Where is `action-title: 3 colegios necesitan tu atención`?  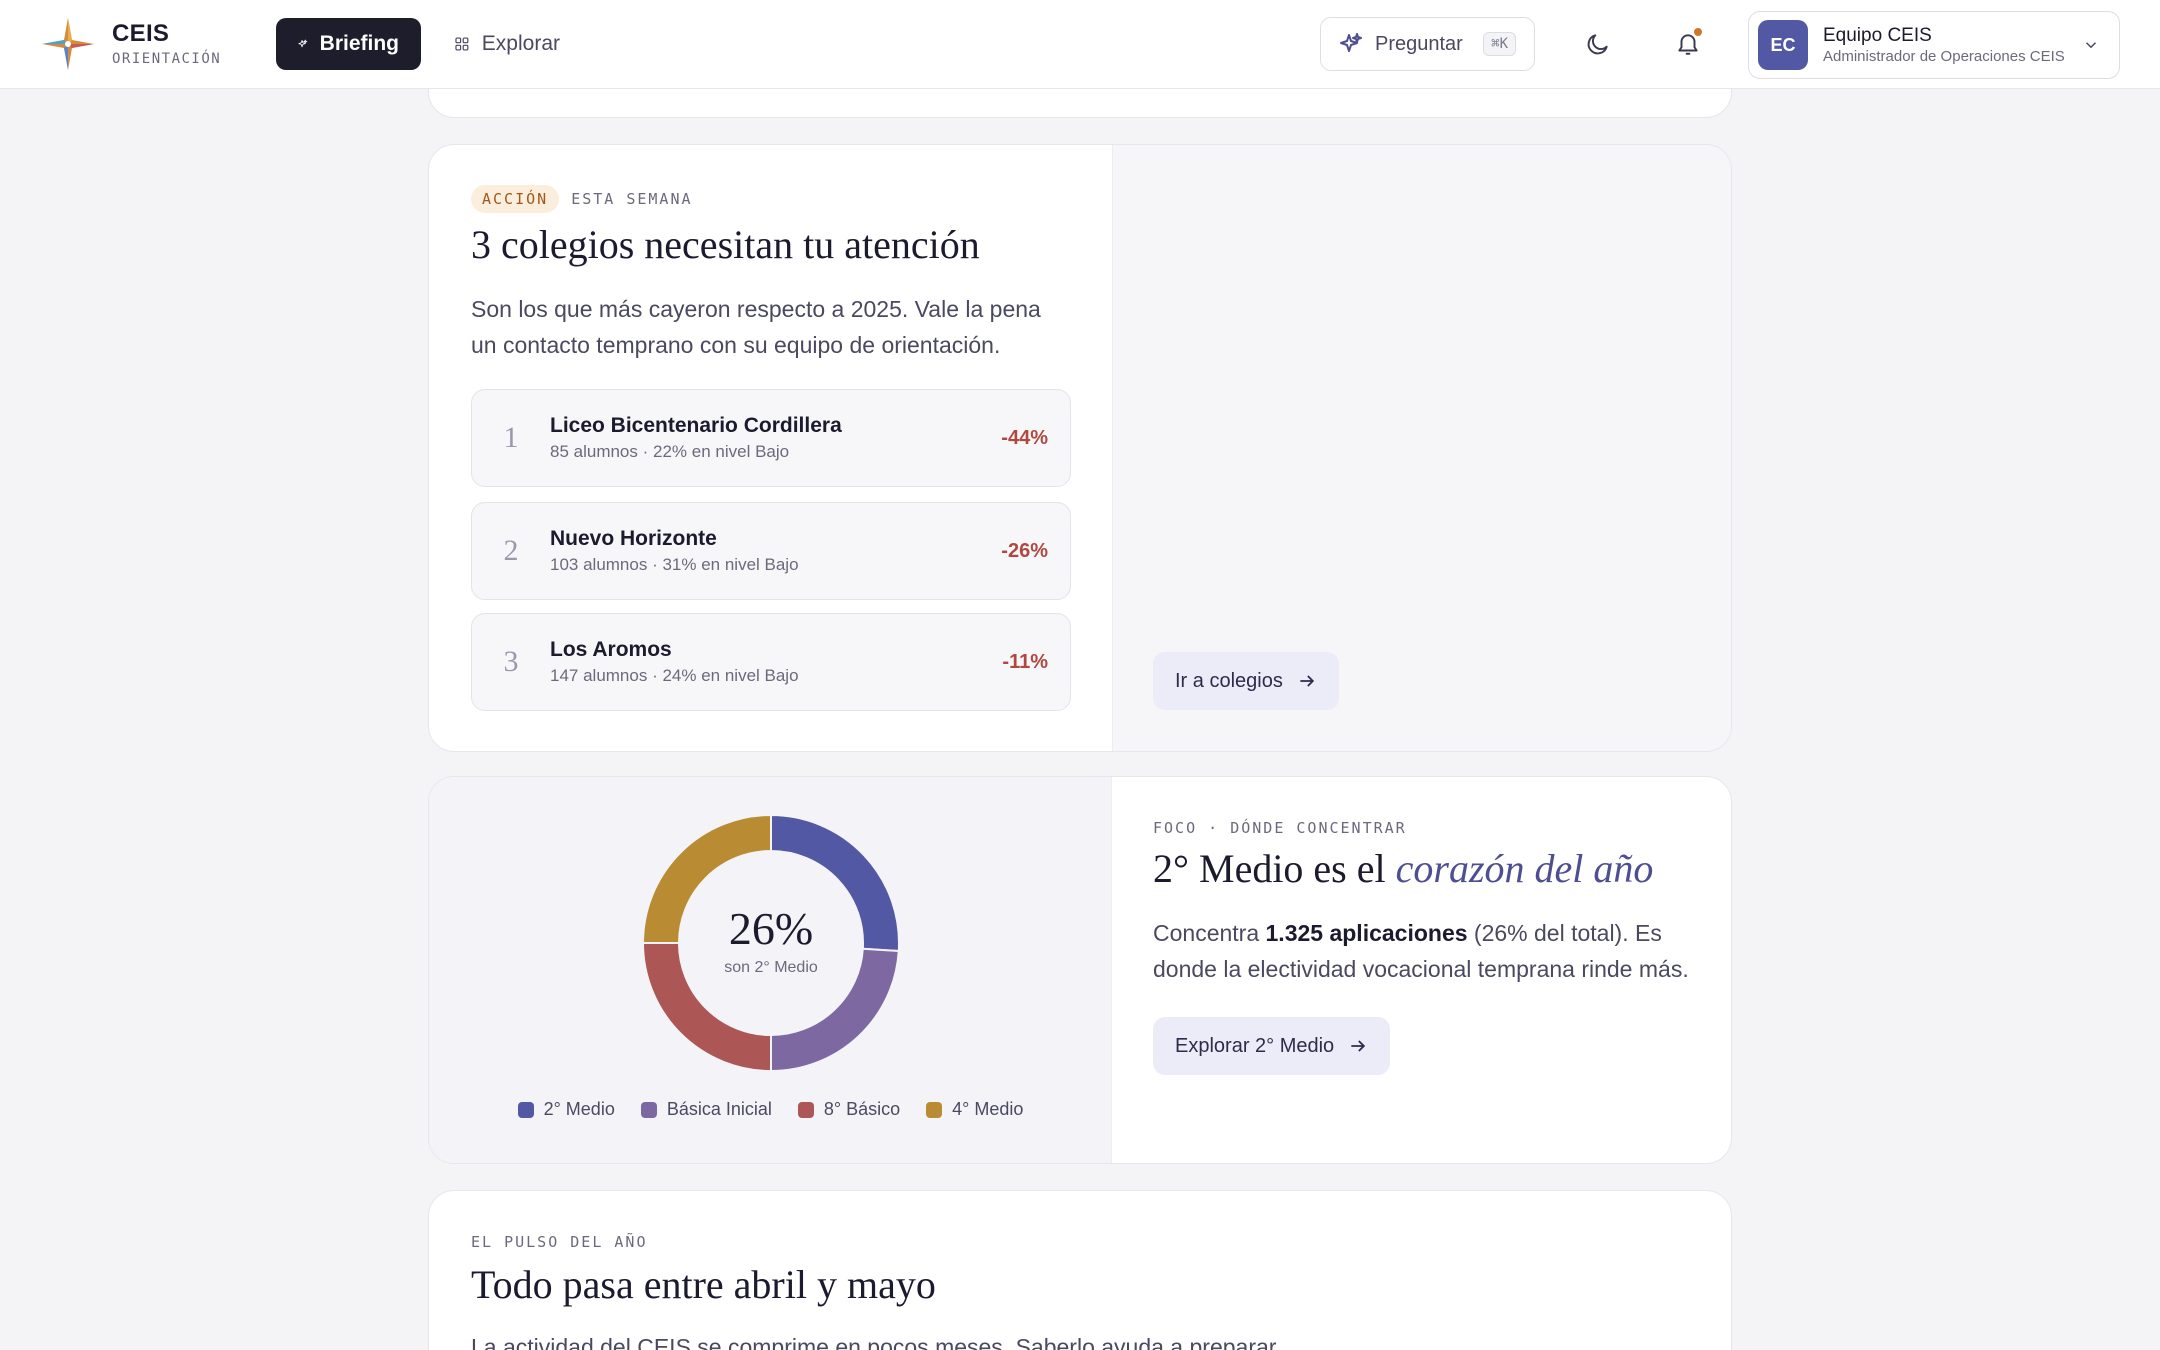 action-title: 3 colegios necesitan tu atención is located at coordinates (725, 244).